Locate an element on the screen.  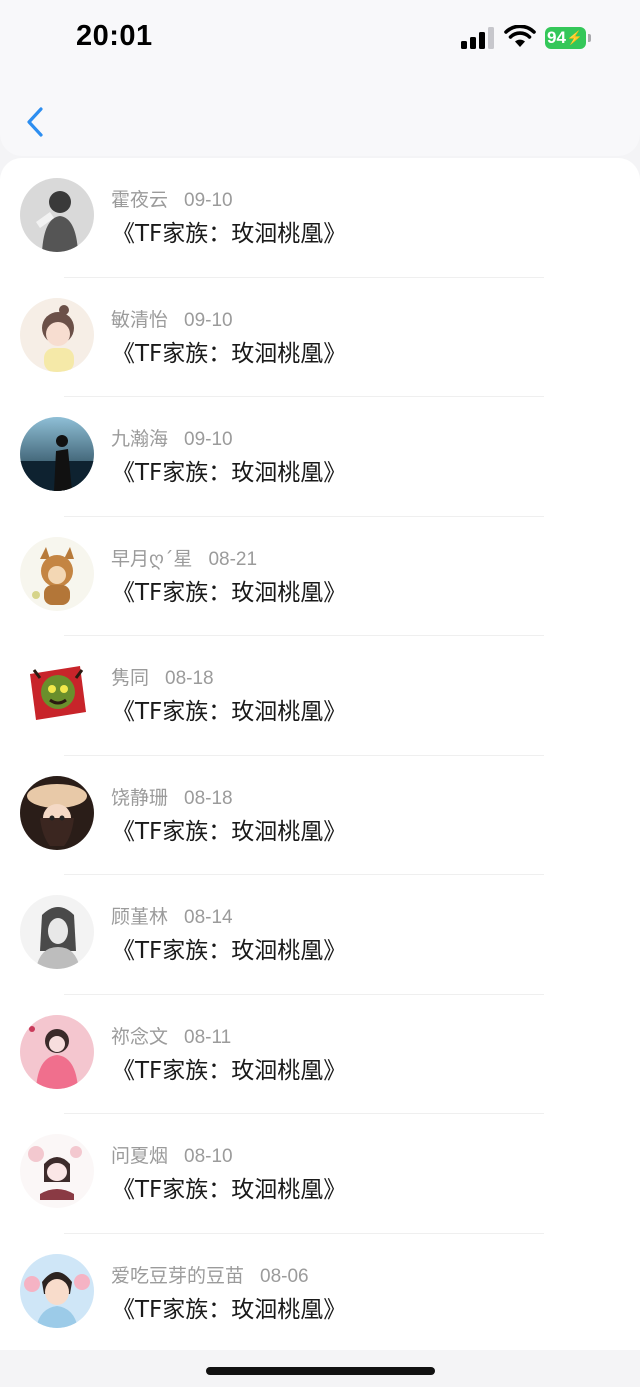
bottom-bar is located at coordinates (320, 1368).